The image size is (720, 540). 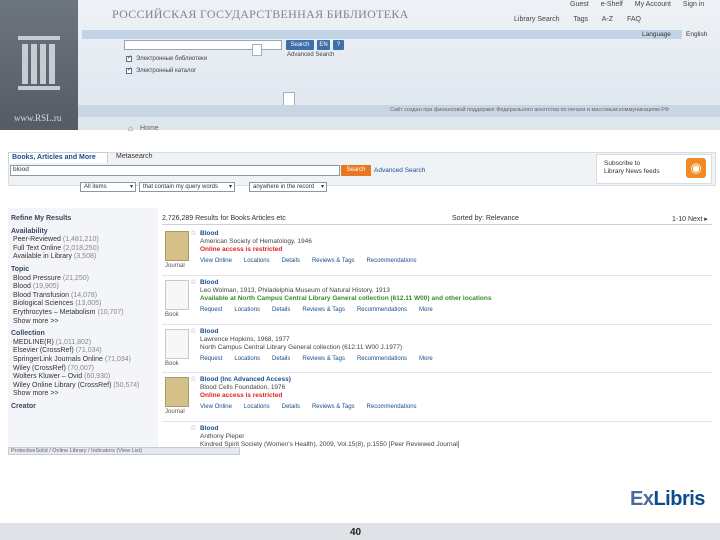 I want to click on breadcrumb-home: Home, so click(x=149, y=128).